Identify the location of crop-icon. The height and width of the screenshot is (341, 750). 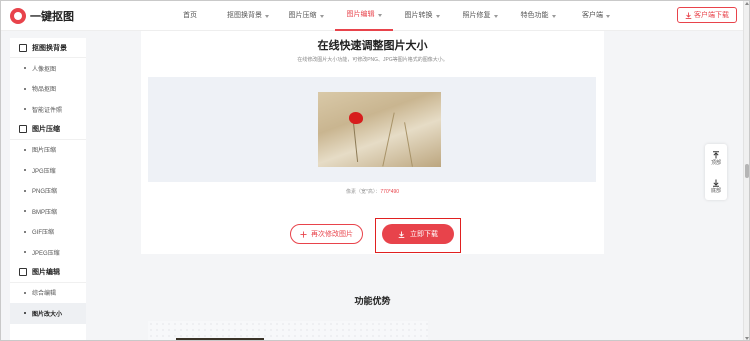
(23, 47).